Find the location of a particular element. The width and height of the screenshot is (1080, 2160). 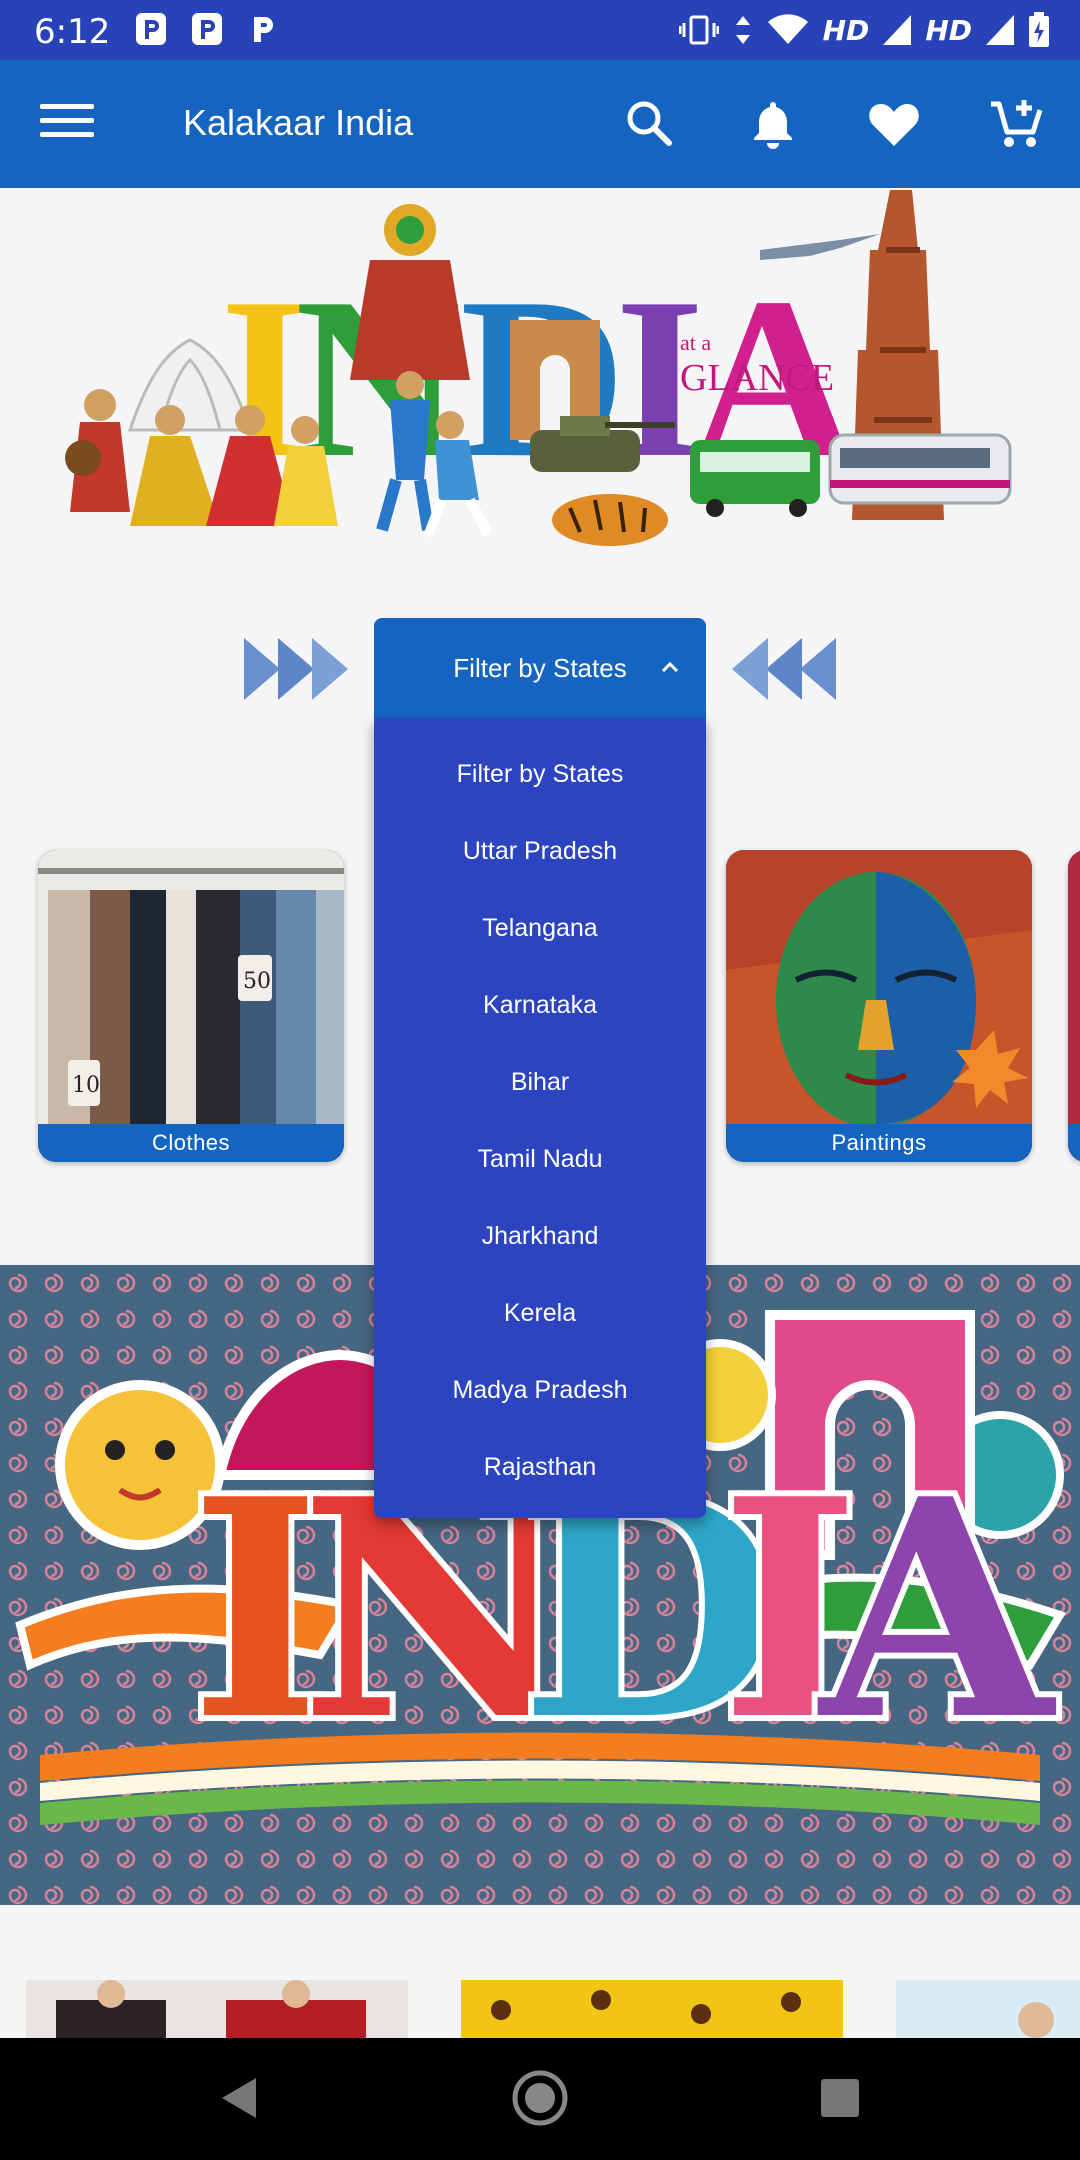

category-card-partial is located at coordinates (1074, 1006).